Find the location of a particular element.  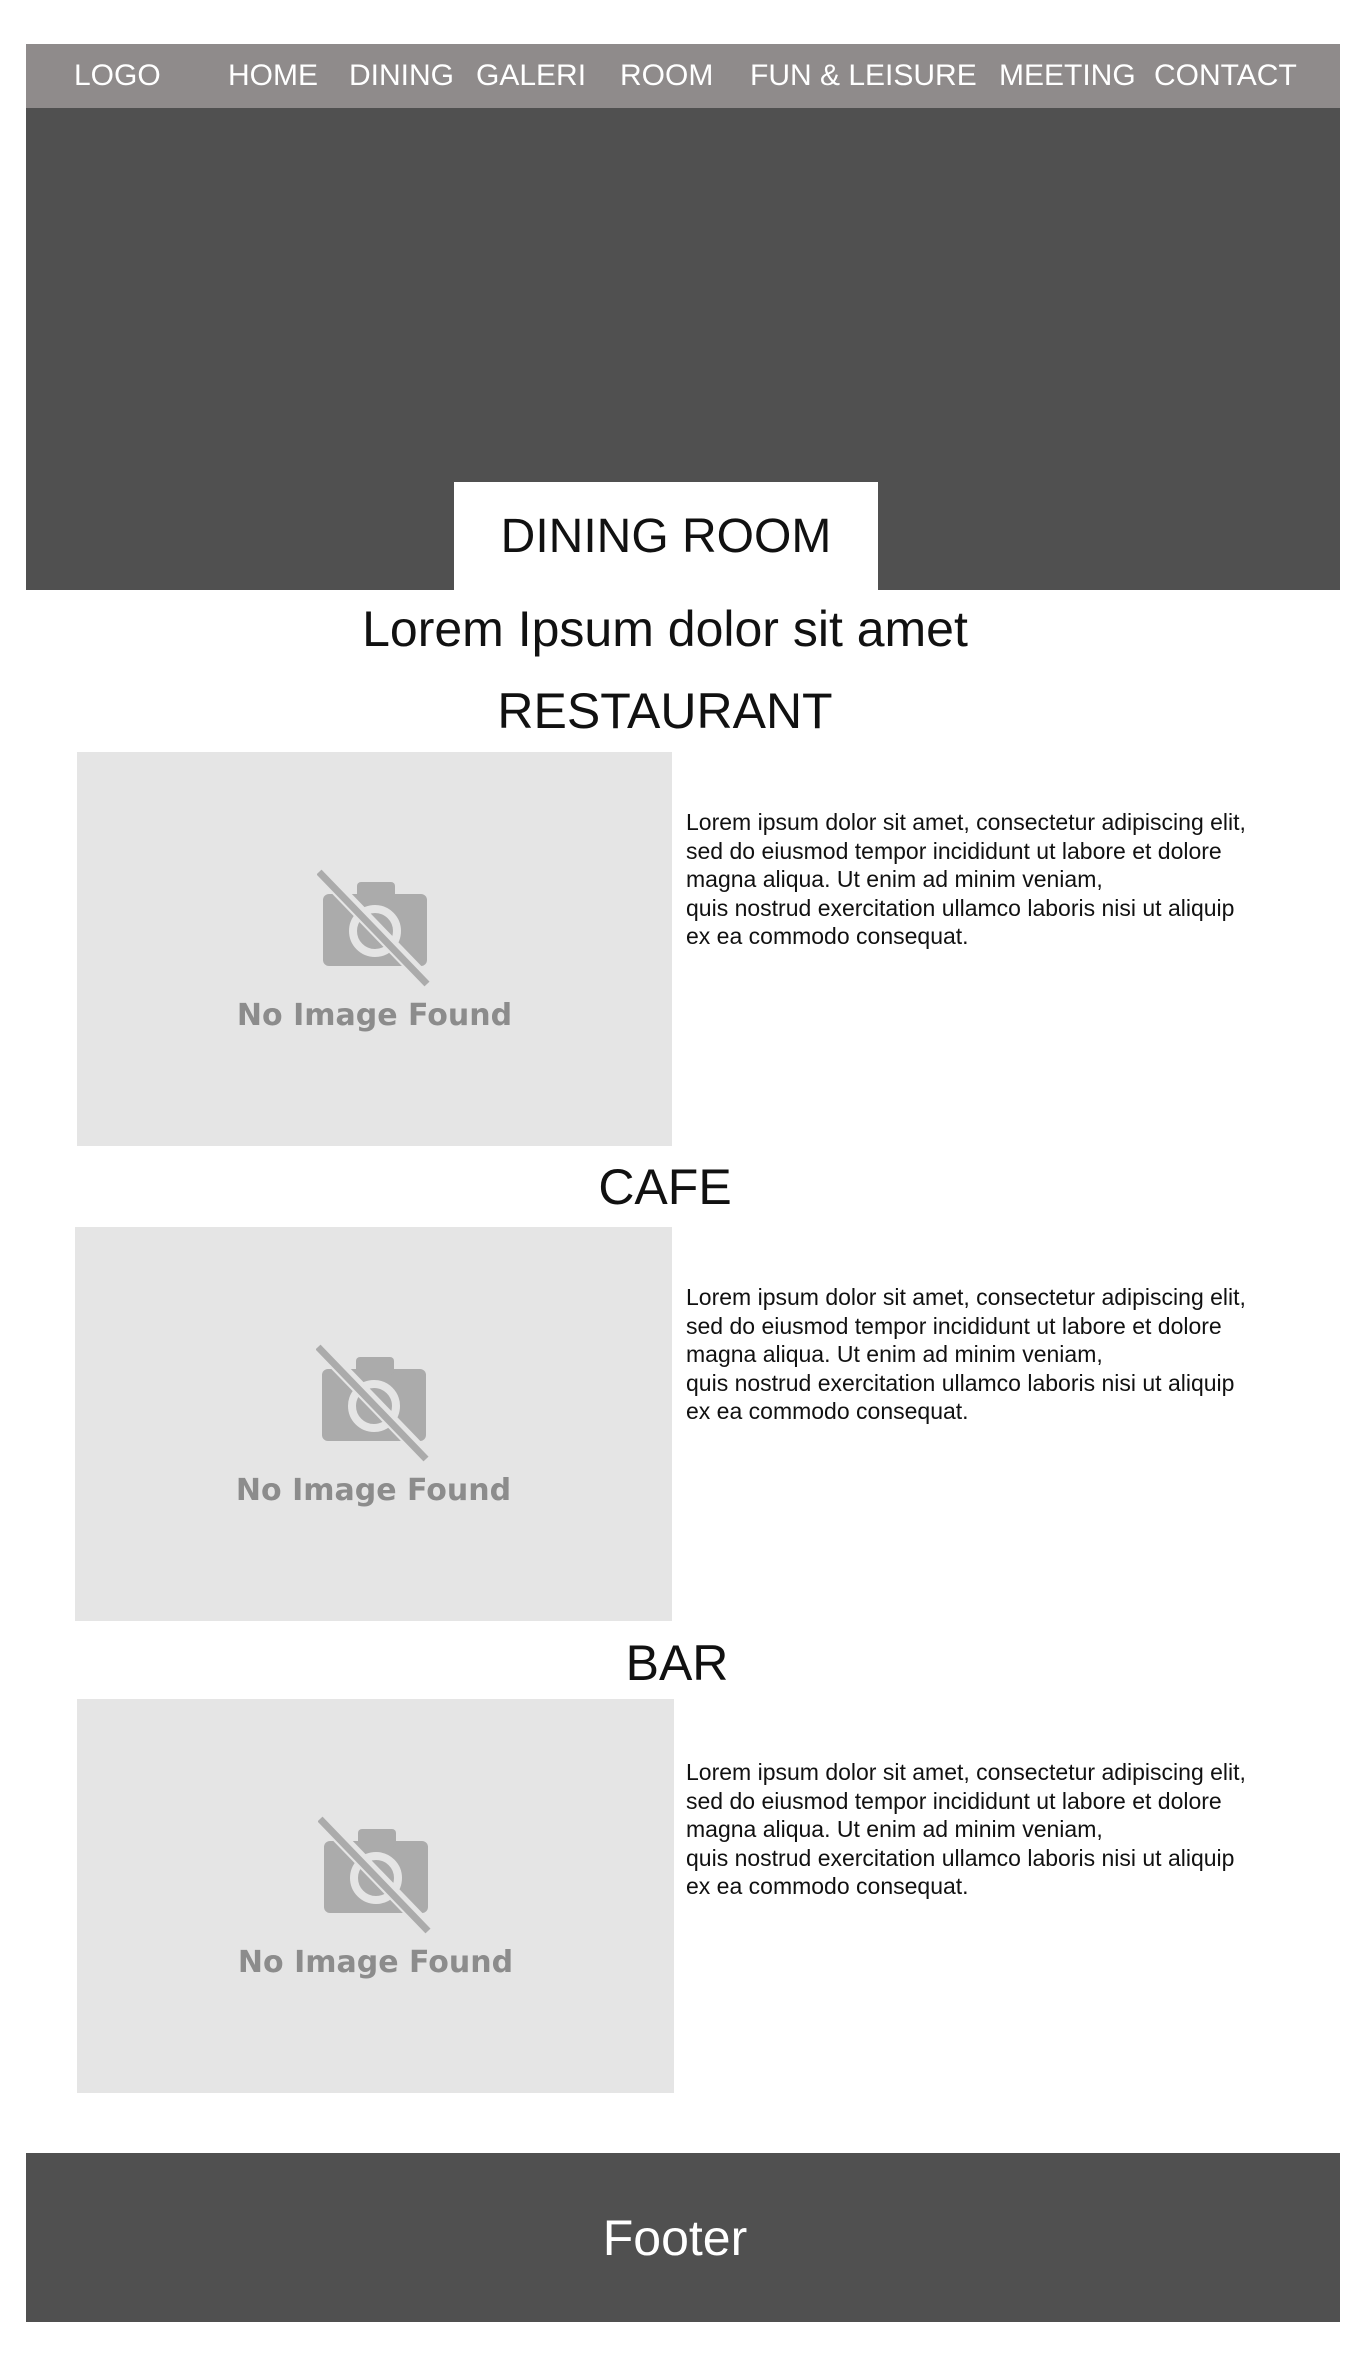

section-heading-restaurant: RESTAURANT is located at coordinates (665, 711).